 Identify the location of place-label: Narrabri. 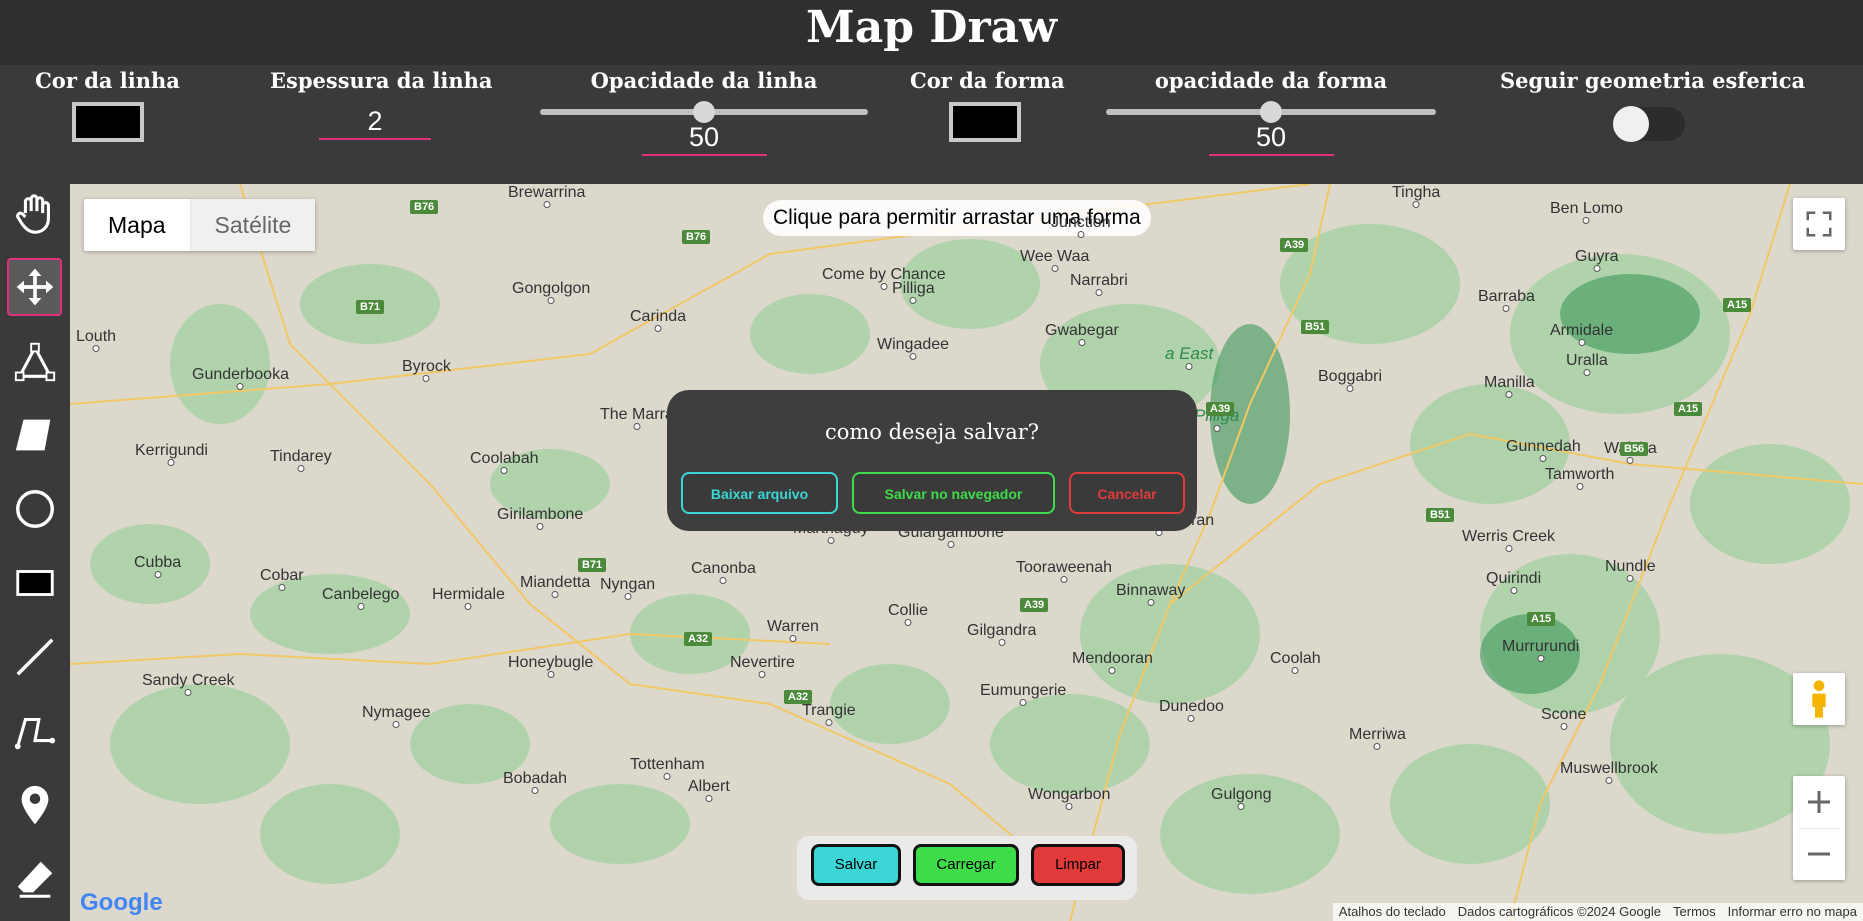
(1099, 280).